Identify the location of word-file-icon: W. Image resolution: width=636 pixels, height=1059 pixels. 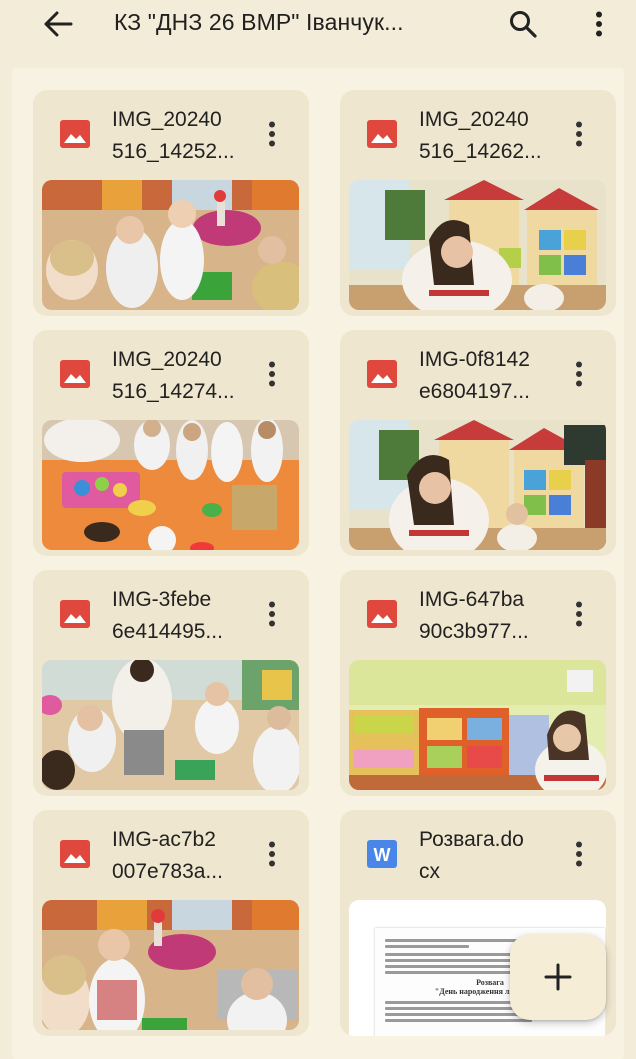
(382, 854).